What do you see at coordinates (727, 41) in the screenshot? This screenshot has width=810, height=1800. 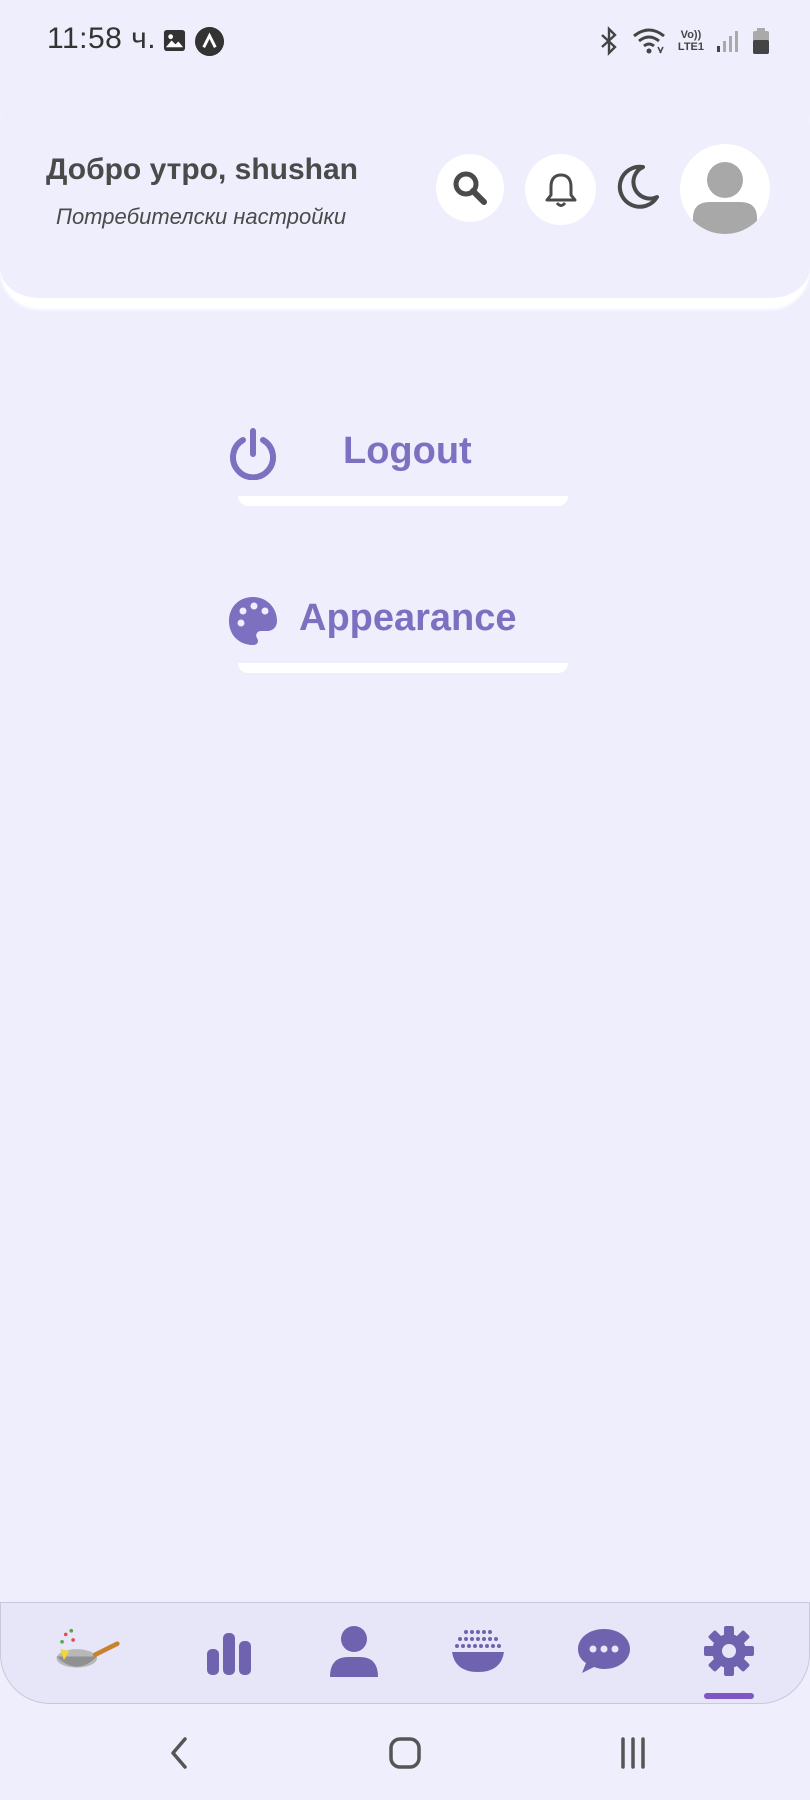 I see `signal-icon` at bounding box center [727, 41].